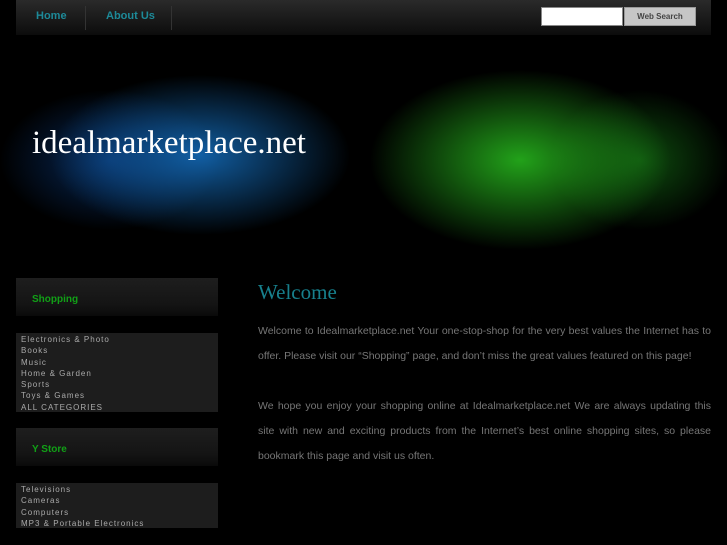  What do you see at coordinates (297, 292) in the screenshot?
I see `page-title: Welcome` at bounding box center [297, 292].